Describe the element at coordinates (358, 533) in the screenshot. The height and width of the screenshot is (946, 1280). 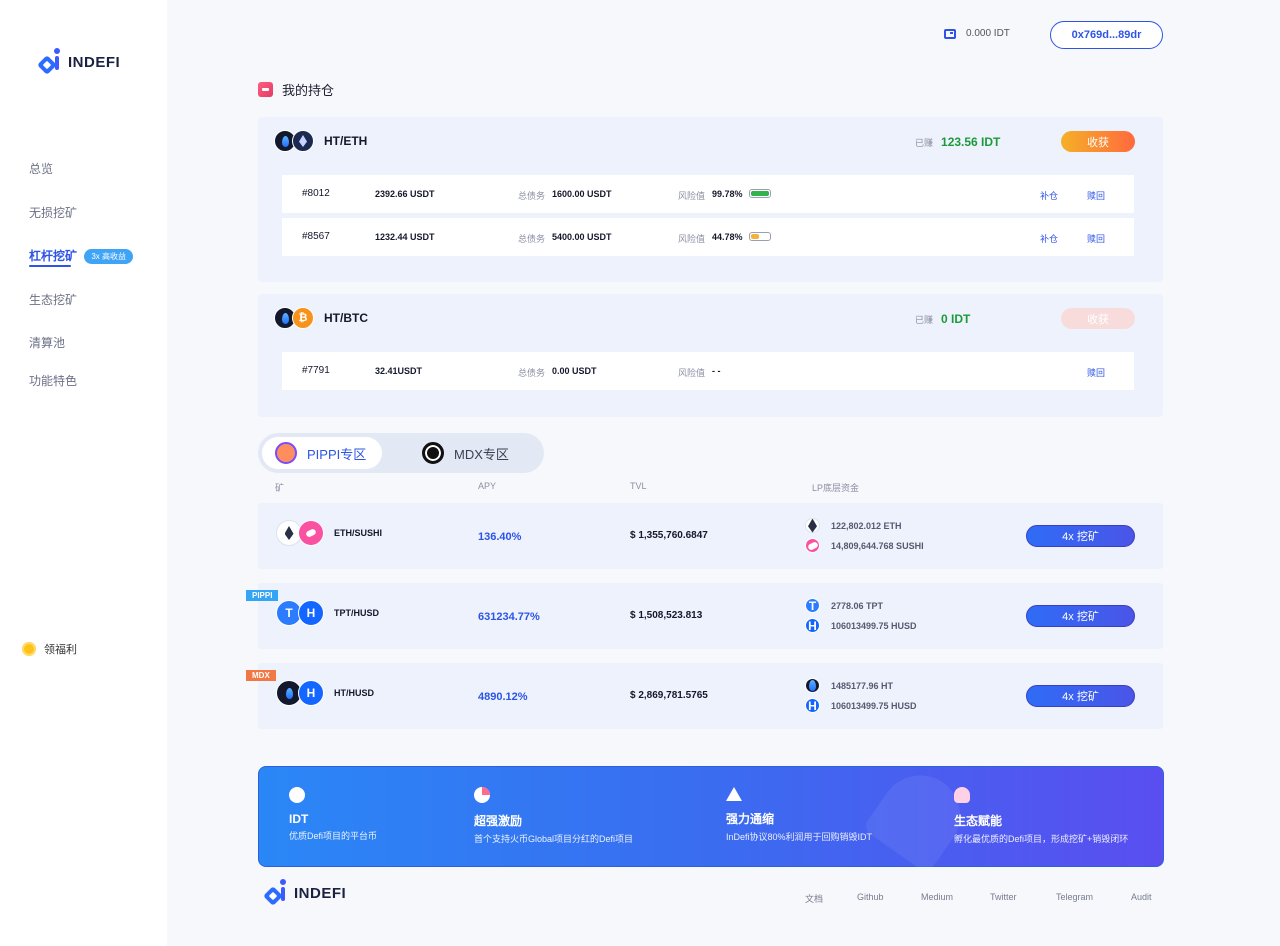
I see `pair-name: ETH/SUSHI` at that location.